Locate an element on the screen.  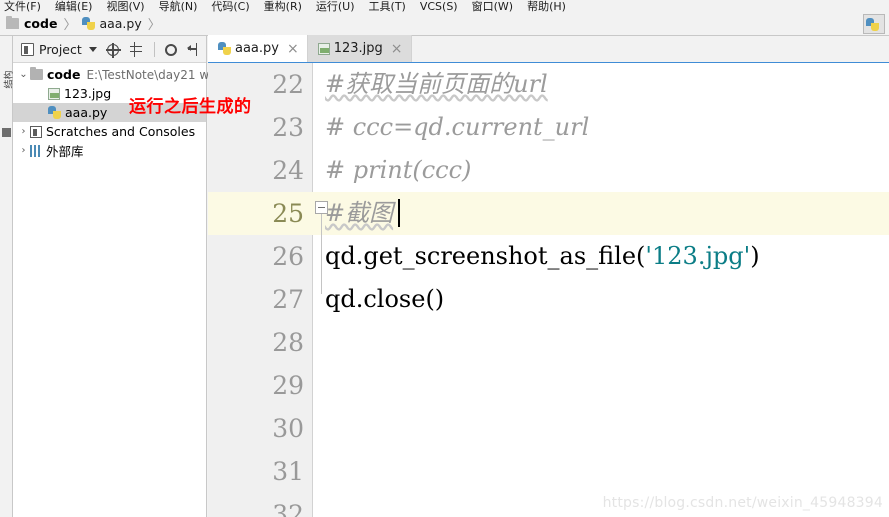
code-line-31: 31 is located at coordinates (548, 471).